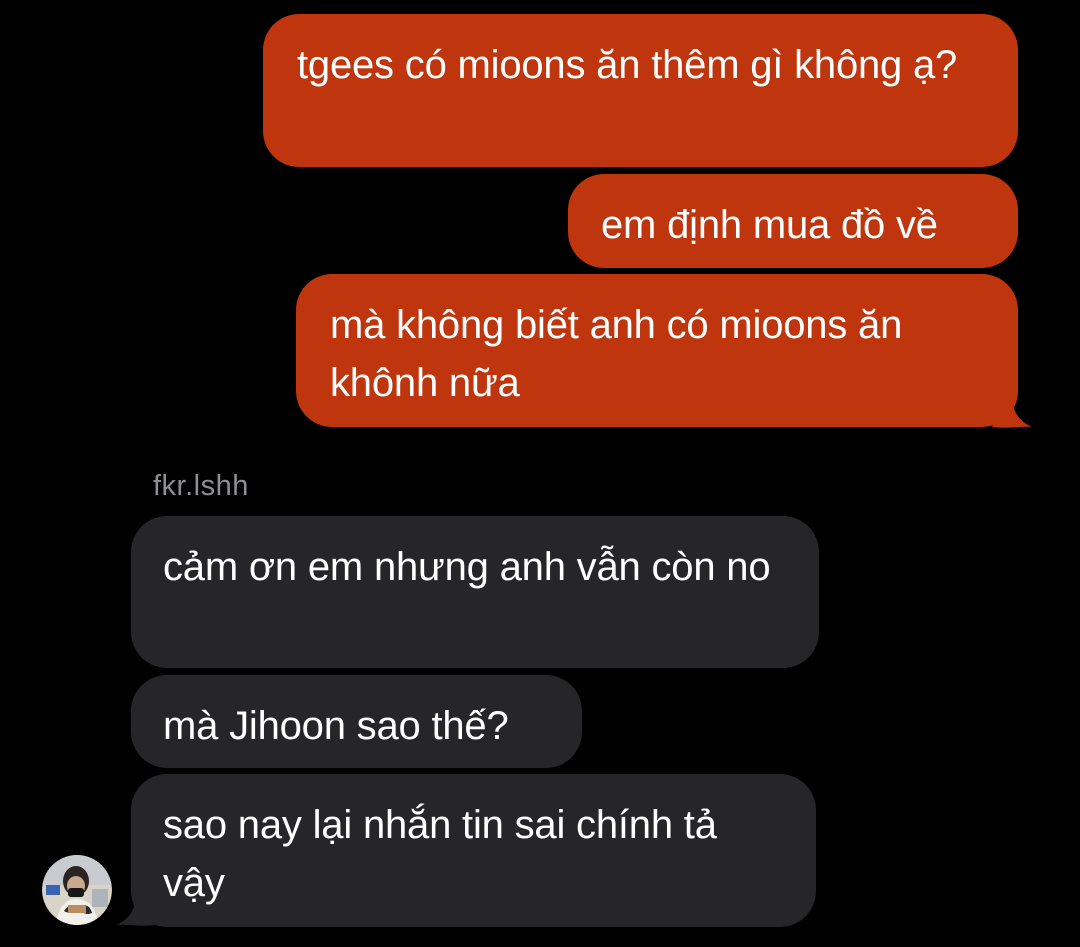 This screenshot has height=947, width=1080. Describe the element at coordinates (440, 854) in the screenshot. I see `message-text: sao nay lại nhắn tin sai chính tả vậy` at that location.